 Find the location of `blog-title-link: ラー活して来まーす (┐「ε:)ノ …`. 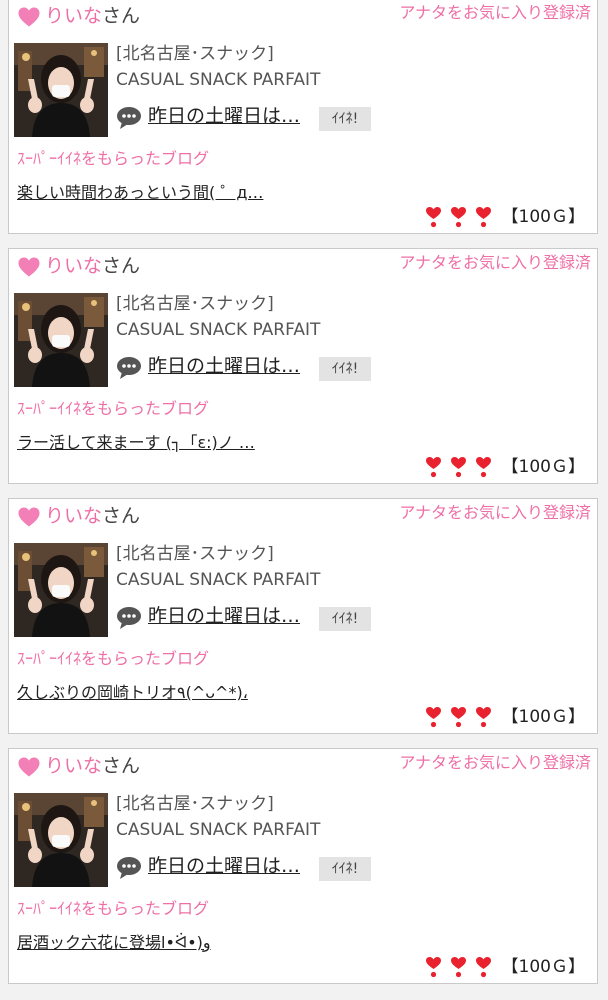

blog-title-link: ラー活して来まーす (┐「ε:)ノ … is located at coordinates (136, 443).